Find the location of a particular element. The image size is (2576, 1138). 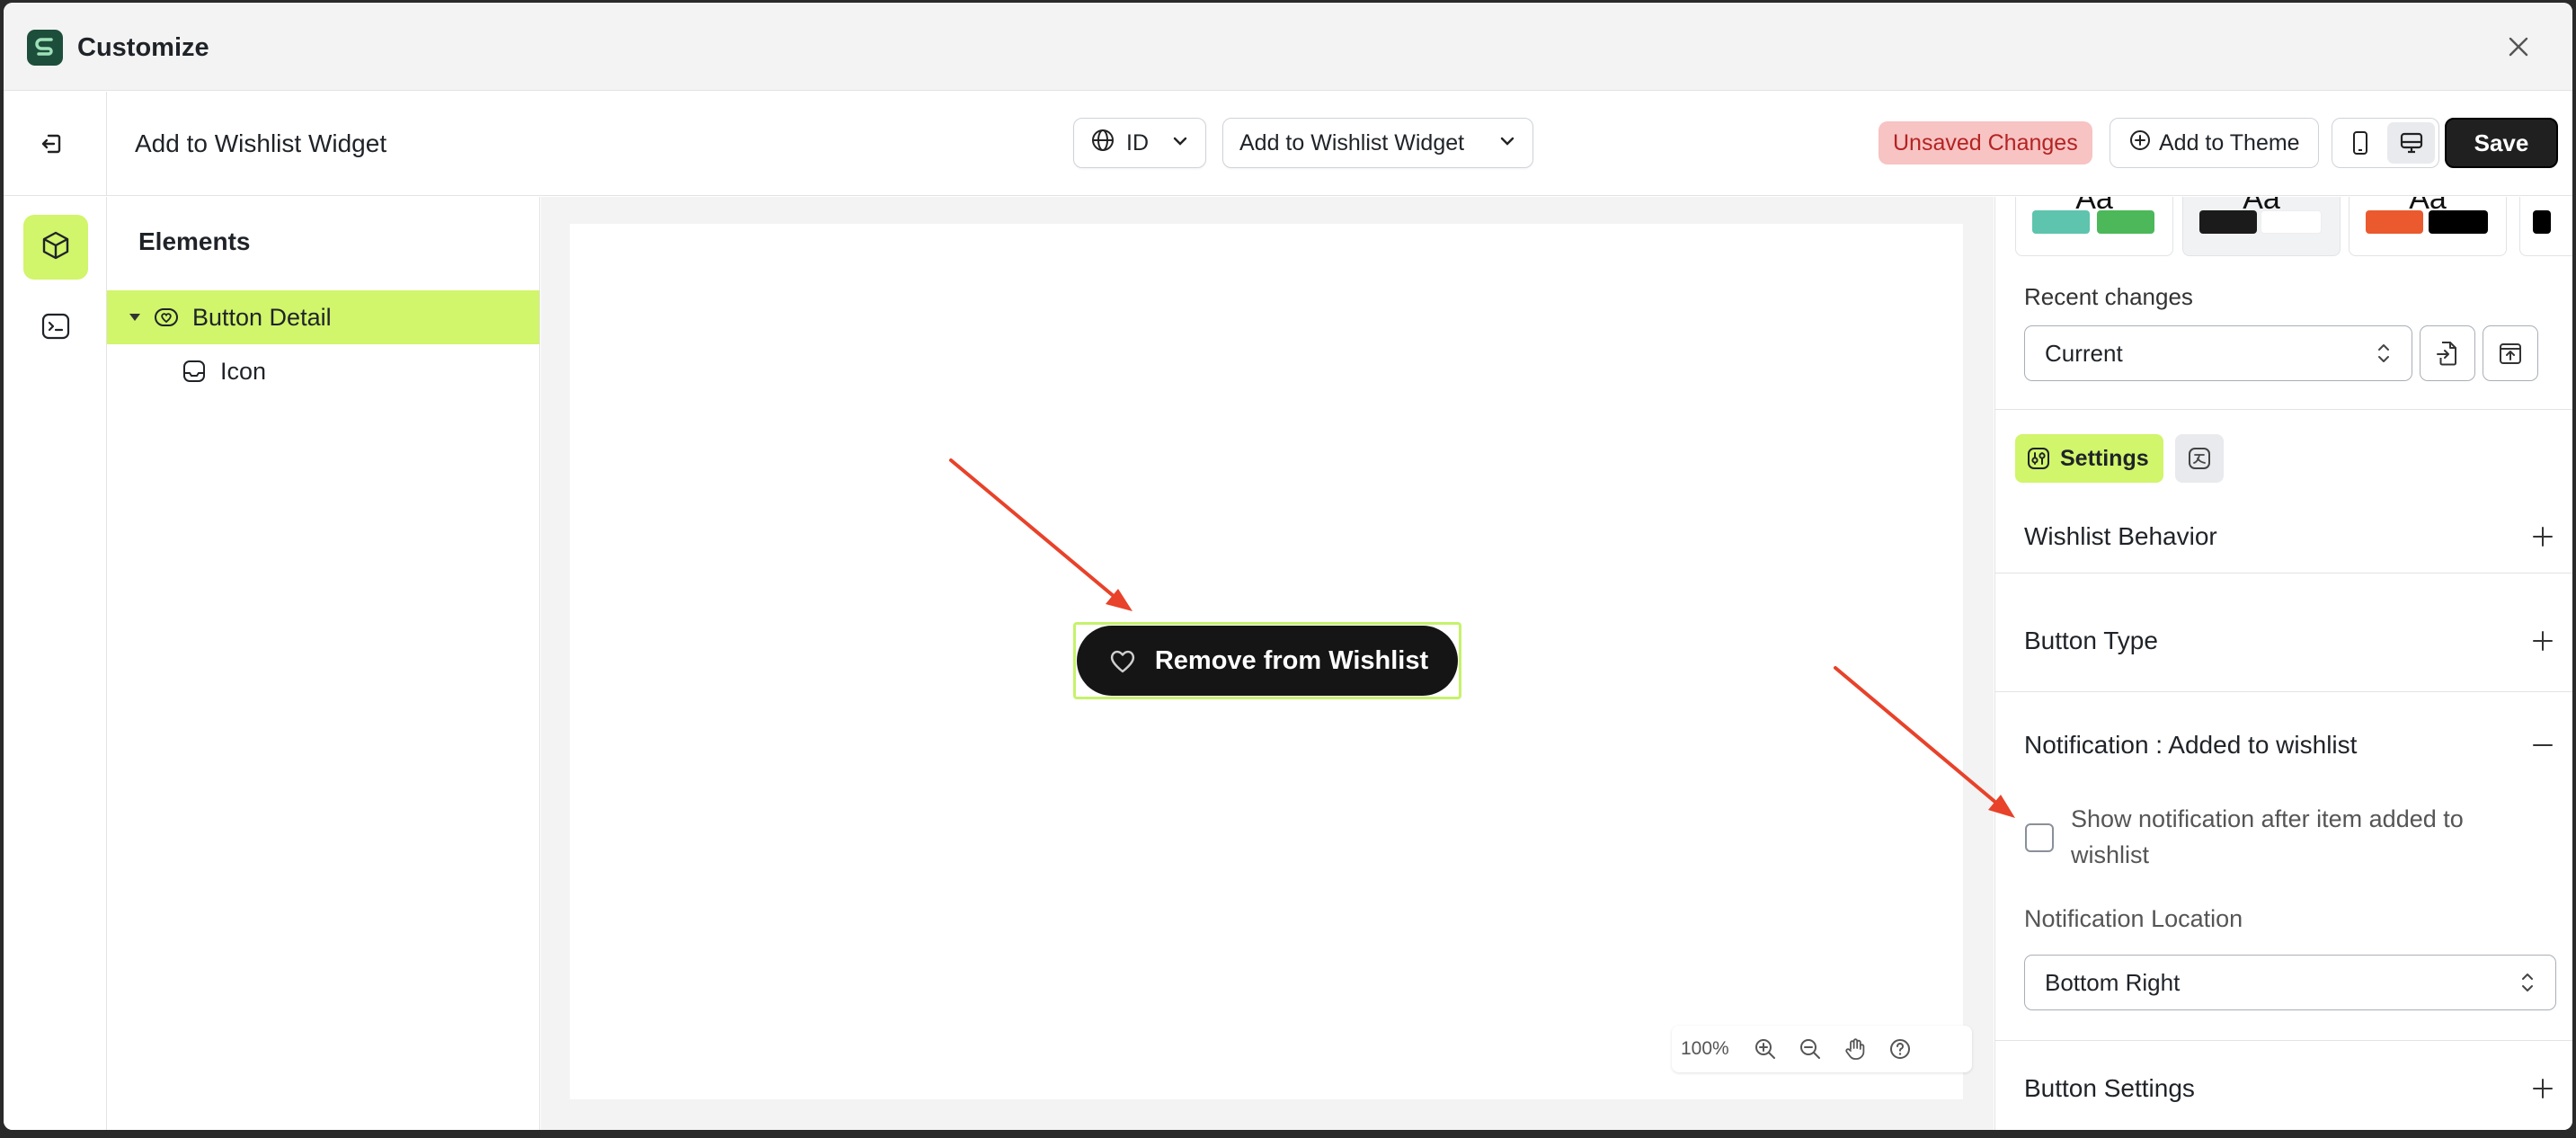

section-notification-added: Notification : Added to wishlist is located at coordinates (2289, 745).